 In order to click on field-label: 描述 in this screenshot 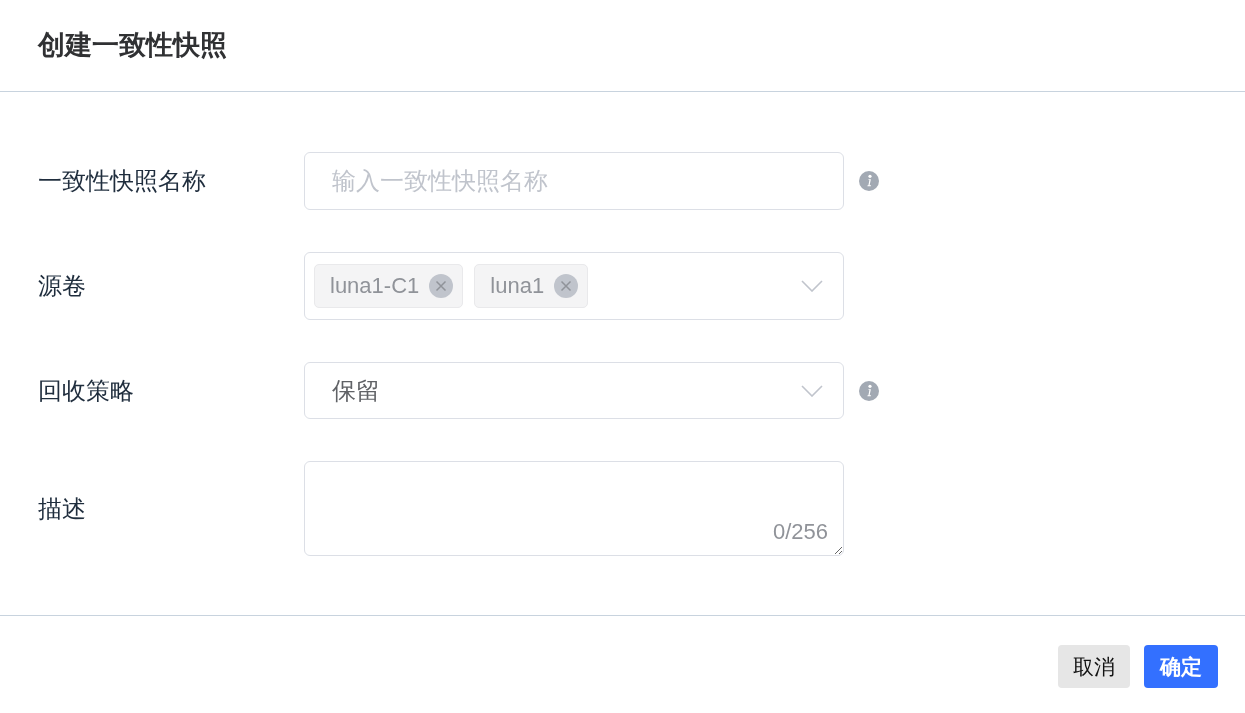, I will do `click(62, 508)`.